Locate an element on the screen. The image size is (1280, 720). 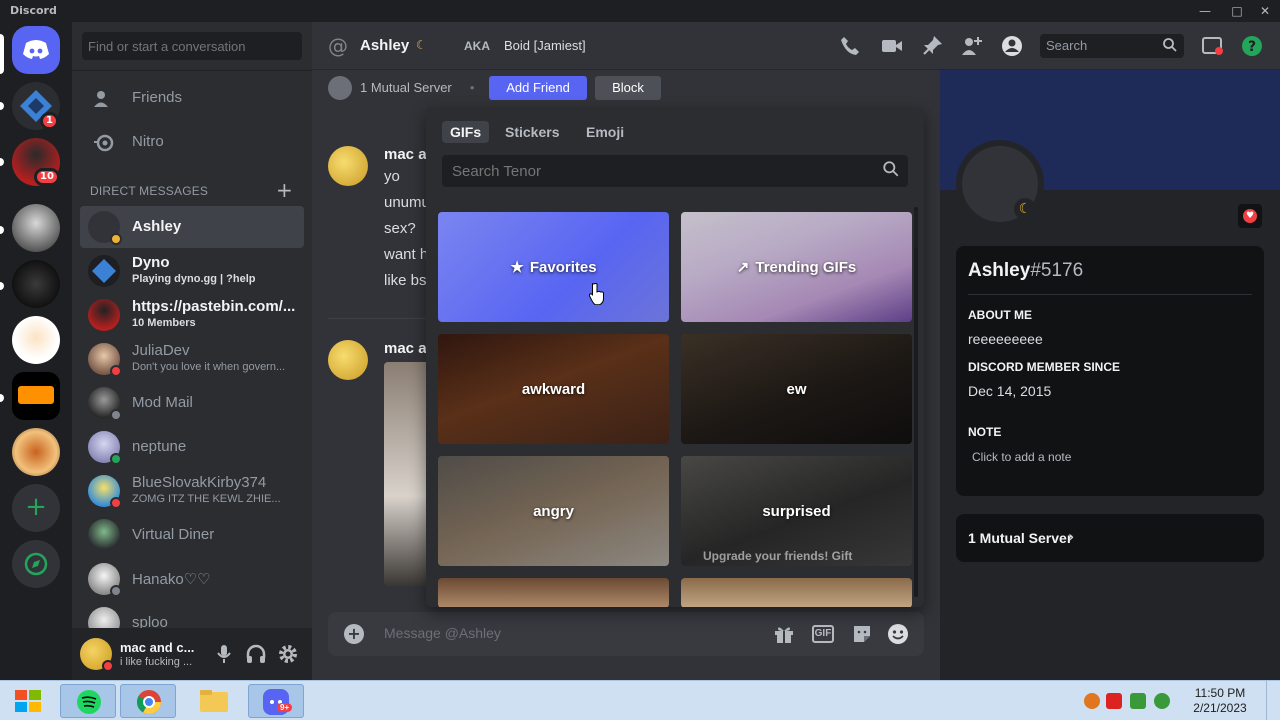
search-bar: Search is located at coordinates (1112, 46).